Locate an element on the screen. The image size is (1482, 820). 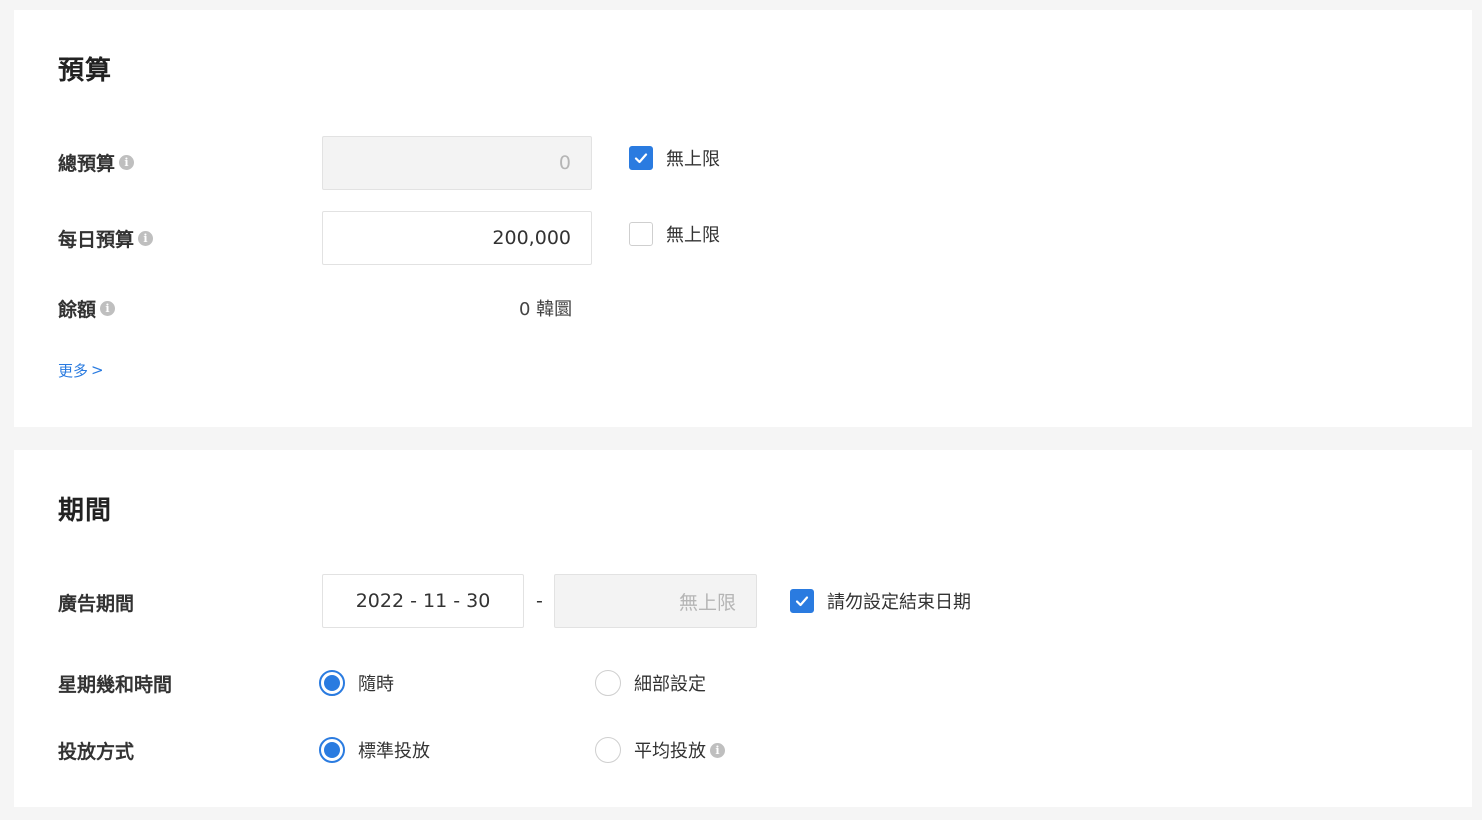
daily-budget-unlimited-label: 無上限 is located at coordinates (693, 235).